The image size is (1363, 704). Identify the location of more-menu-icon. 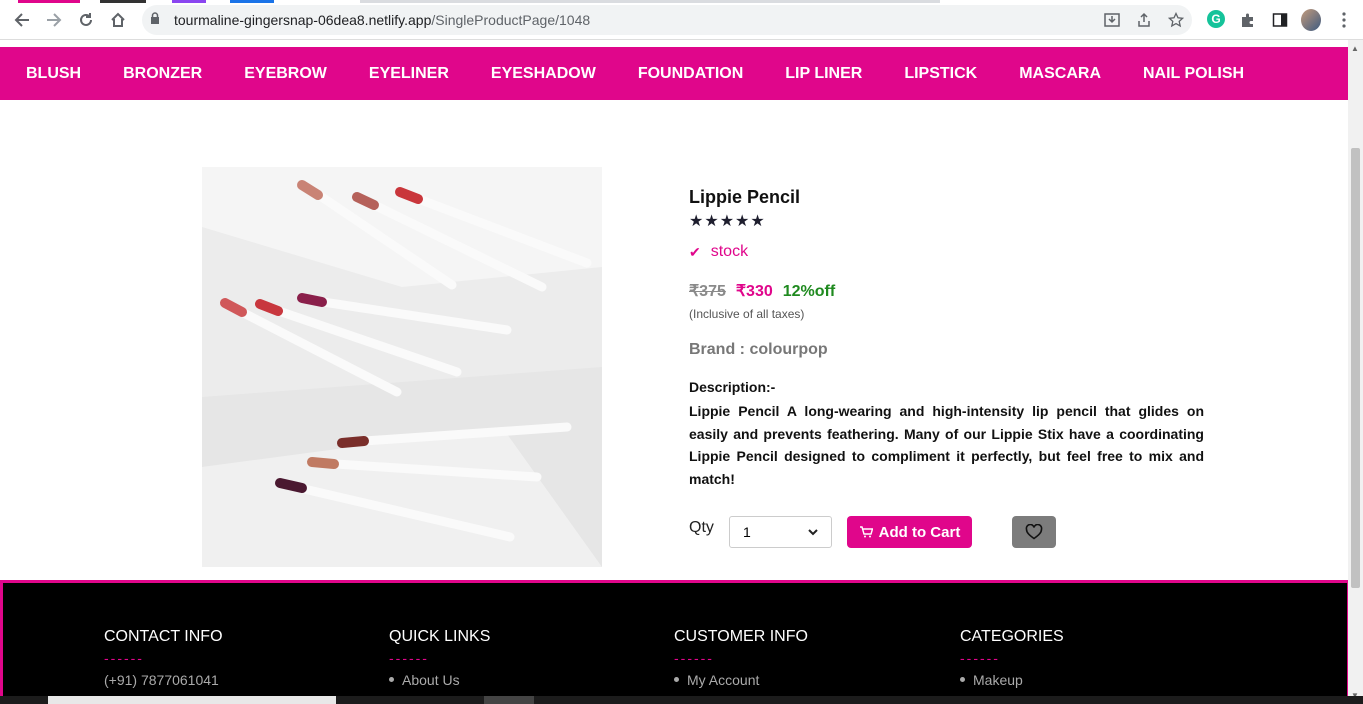
(1344, 20).